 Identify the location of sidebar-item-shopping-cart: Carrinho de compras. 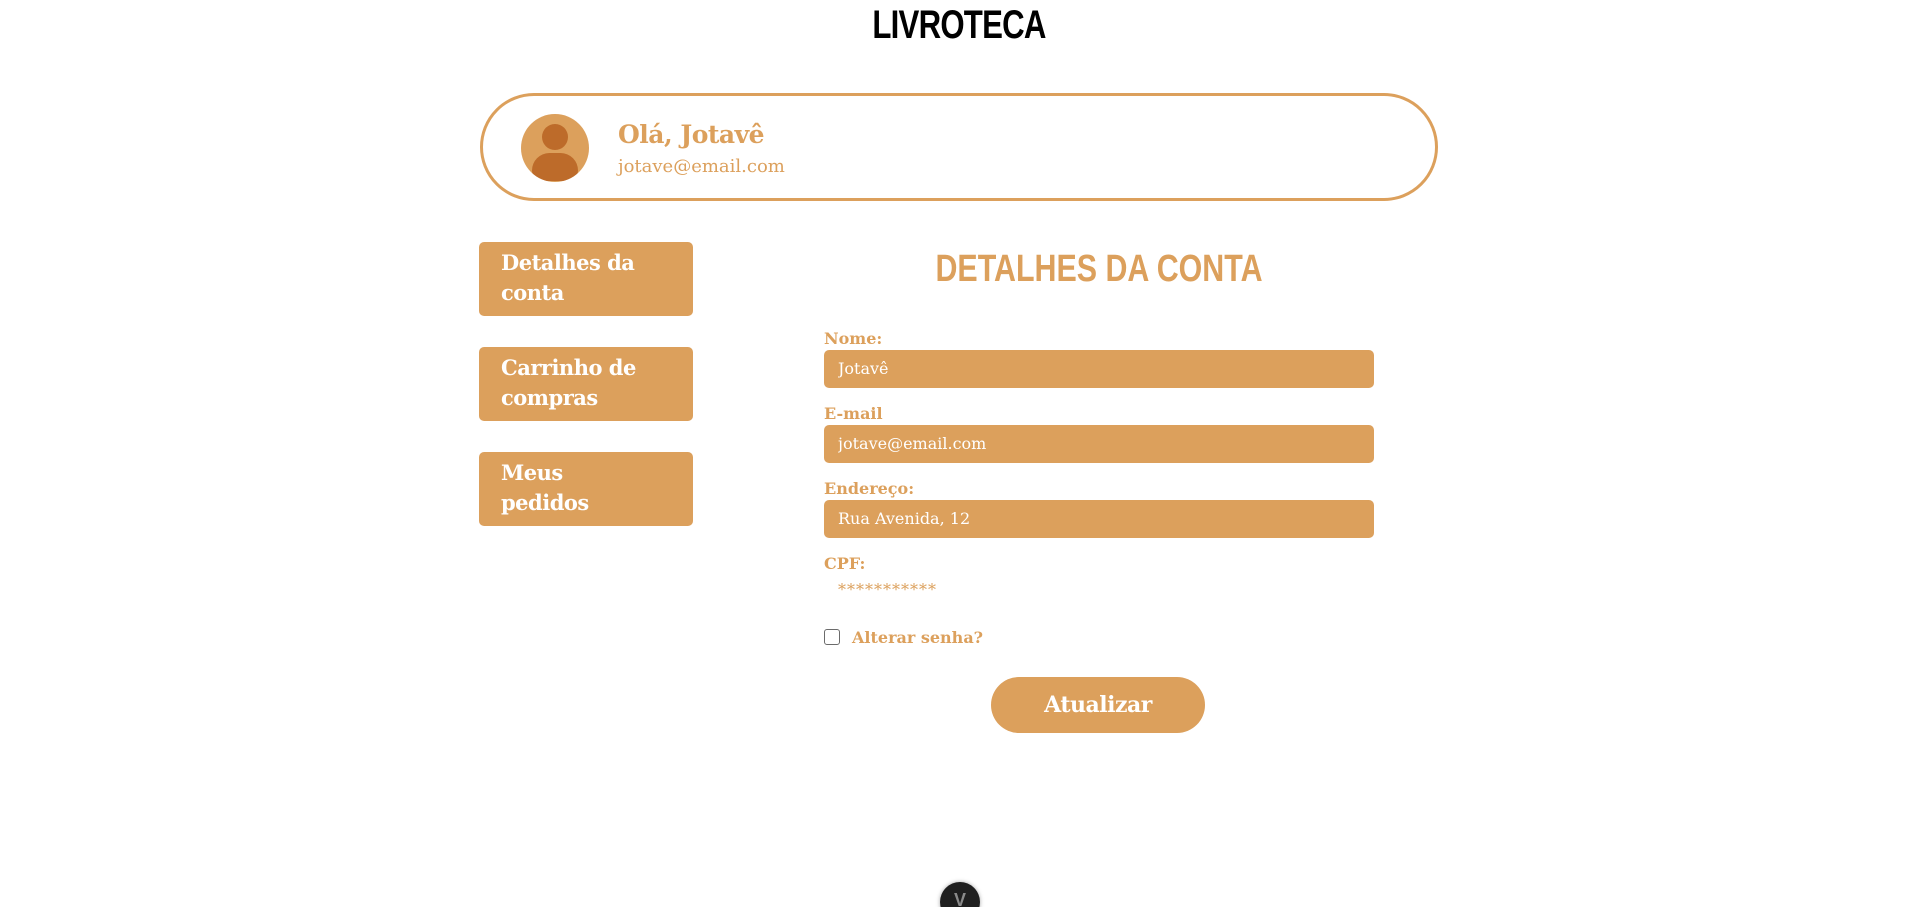
(586, 384).